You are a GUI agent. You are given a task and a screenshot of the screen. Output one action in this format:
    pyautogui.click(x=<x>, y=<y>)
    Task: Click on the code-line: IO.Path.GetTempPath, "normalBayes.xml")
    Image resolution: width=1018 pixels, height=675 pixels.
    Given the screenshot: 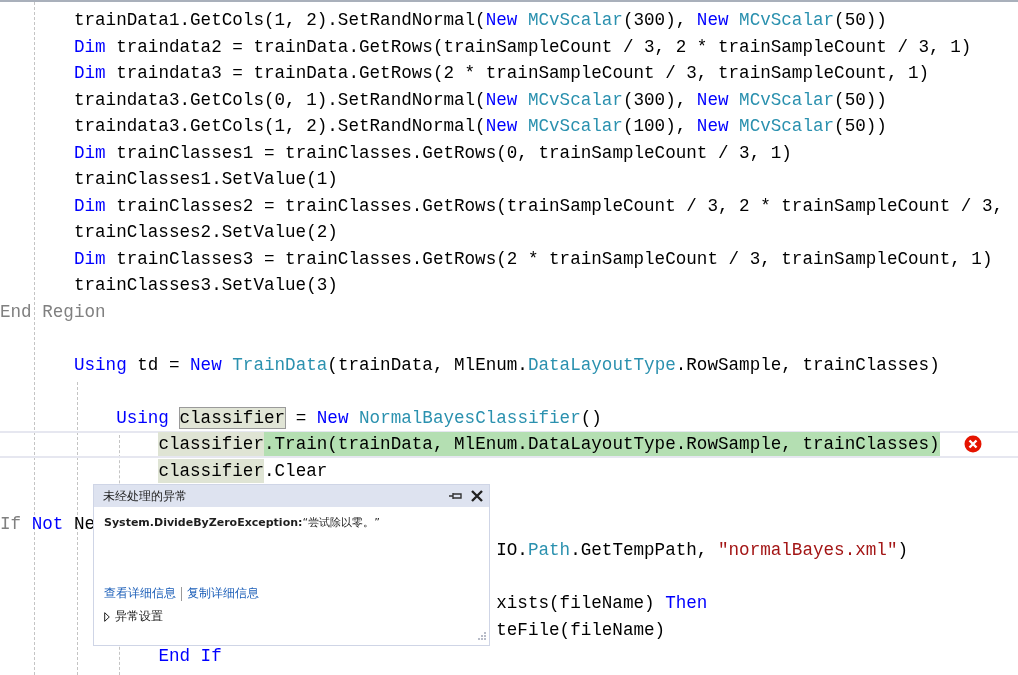 What is the action you would take?
    pyautogui.click(x=702, y=550)
    